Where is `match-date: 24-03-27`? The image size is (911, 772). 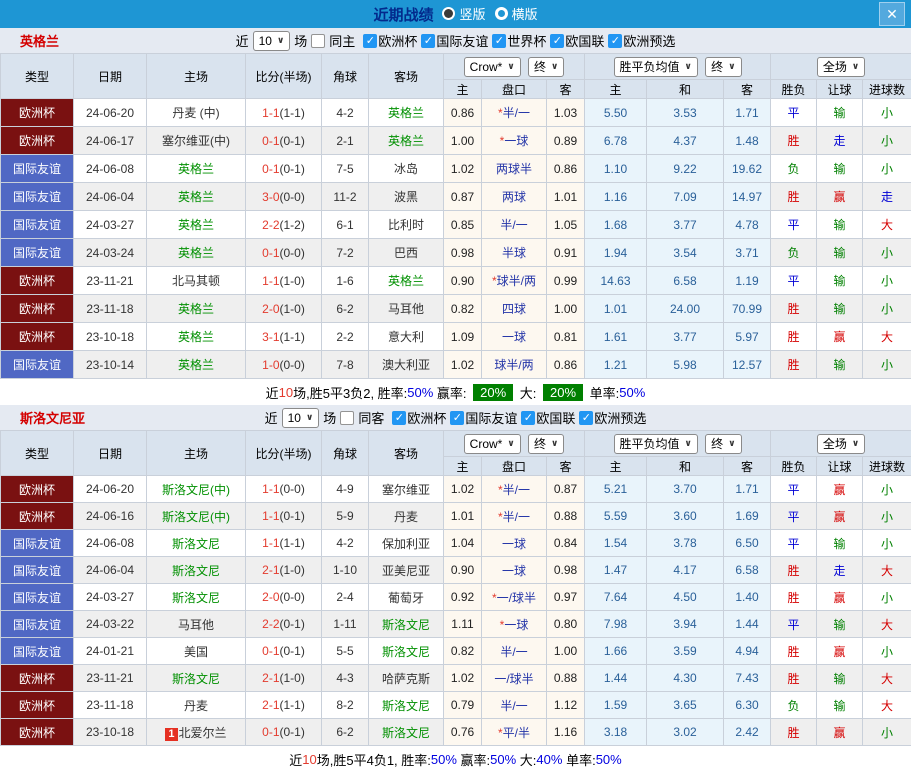
match-date: 24-03-27 is located at coordinates (110, 224).